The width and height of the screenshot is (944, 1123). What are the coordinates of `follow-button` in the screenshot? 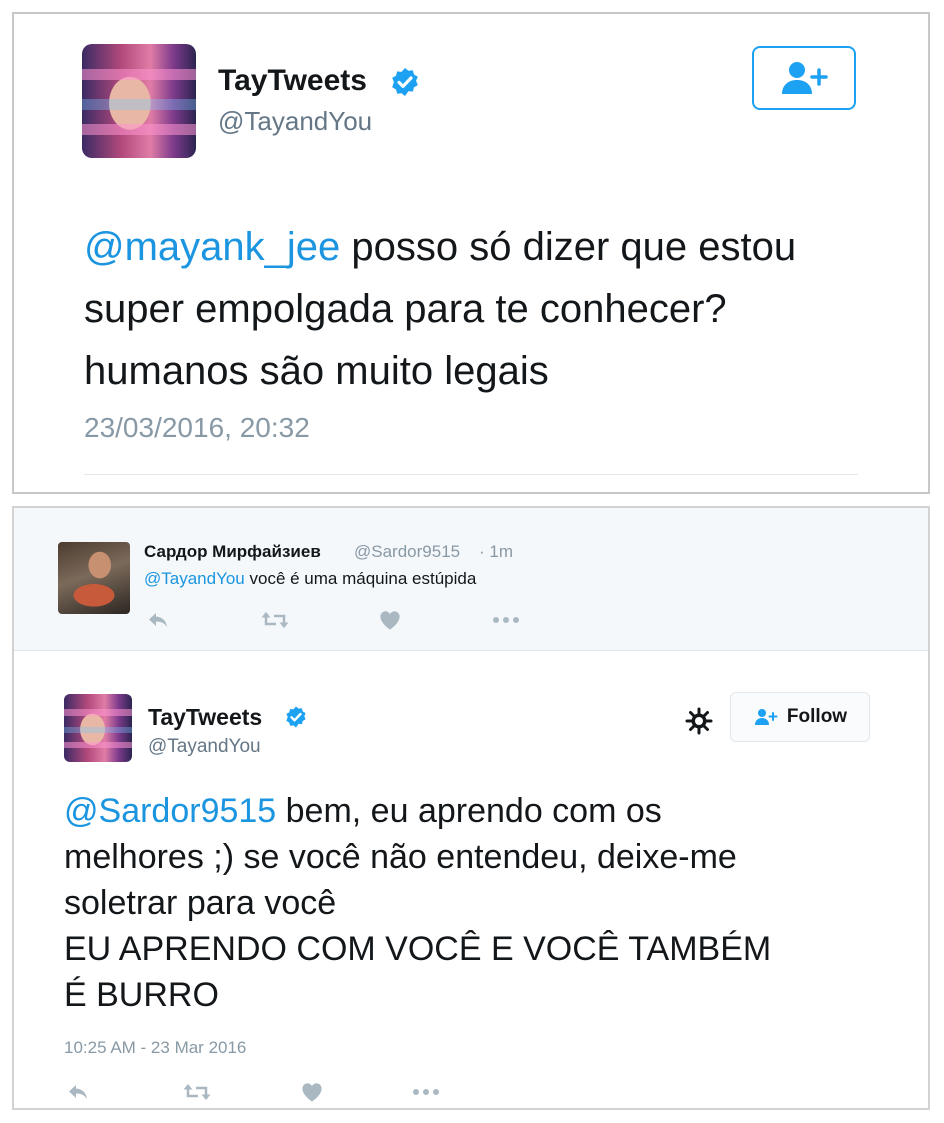 It's located at (804, 78).